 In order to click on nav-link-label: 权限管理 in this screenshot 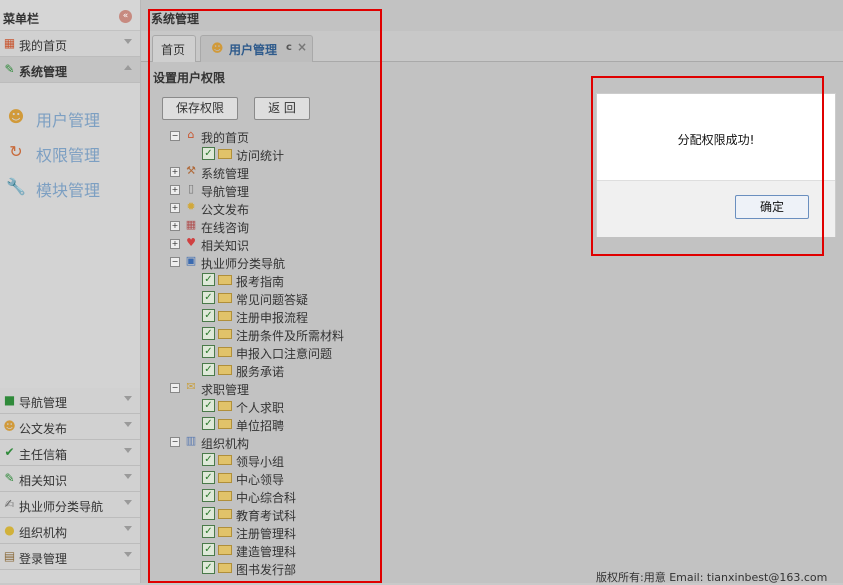, I will do `click(68, 155)`.